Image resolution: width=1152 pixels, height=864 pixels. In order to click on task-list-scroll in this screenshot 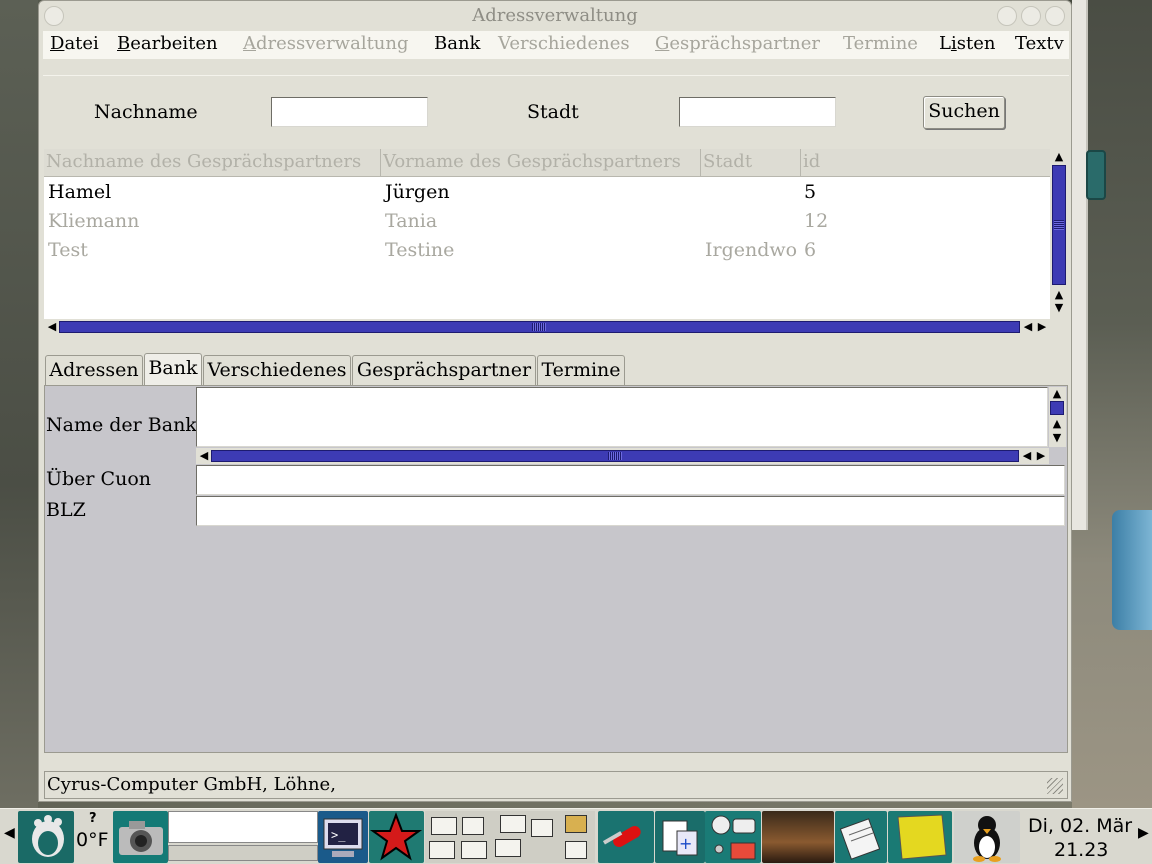, I will do `click(243, 853)`.